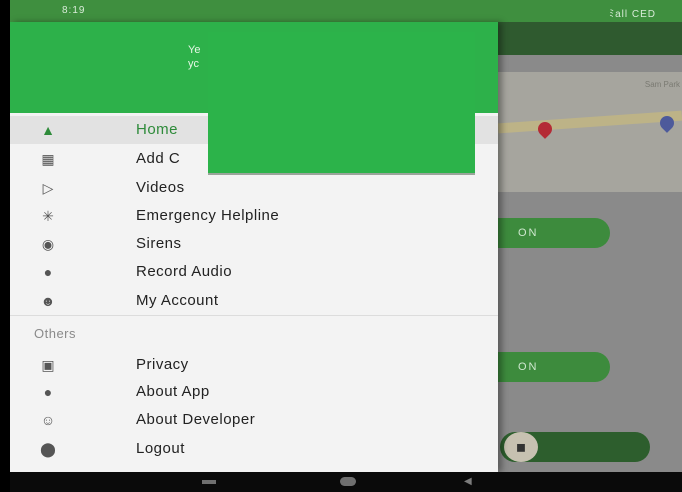 The height and width of the screenshot is (492, 682). Describe the element at coordinates (162, 364) in the screenshot. I see `menu-item-label: Privacy` at that location.